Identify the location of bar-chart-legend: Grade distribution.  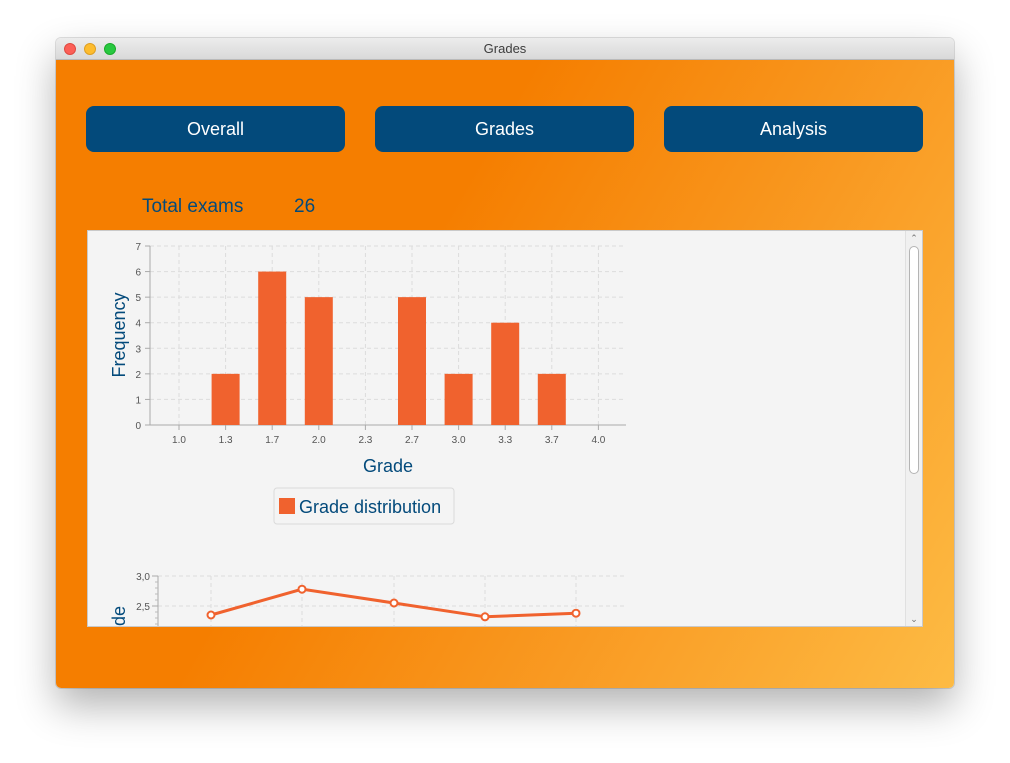
(364, 506).